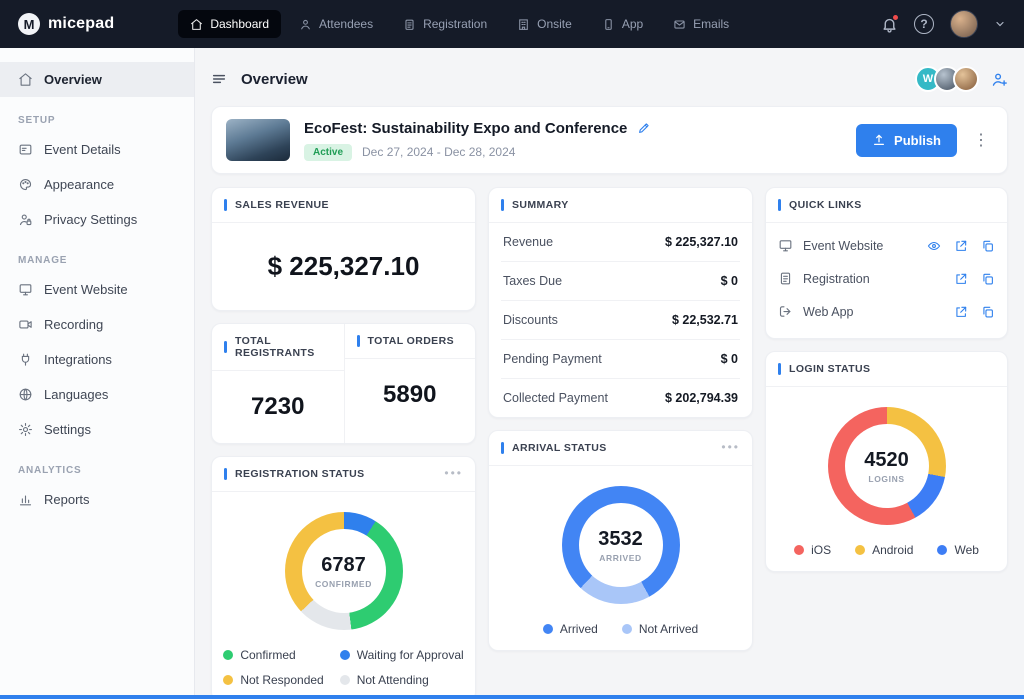 The width and height of the screenshot is (1024, 699). What do you see at coordinates (219, 79) in the screenshot?
I see `hamburger-menu-icon` at bounding box center [219, 79].